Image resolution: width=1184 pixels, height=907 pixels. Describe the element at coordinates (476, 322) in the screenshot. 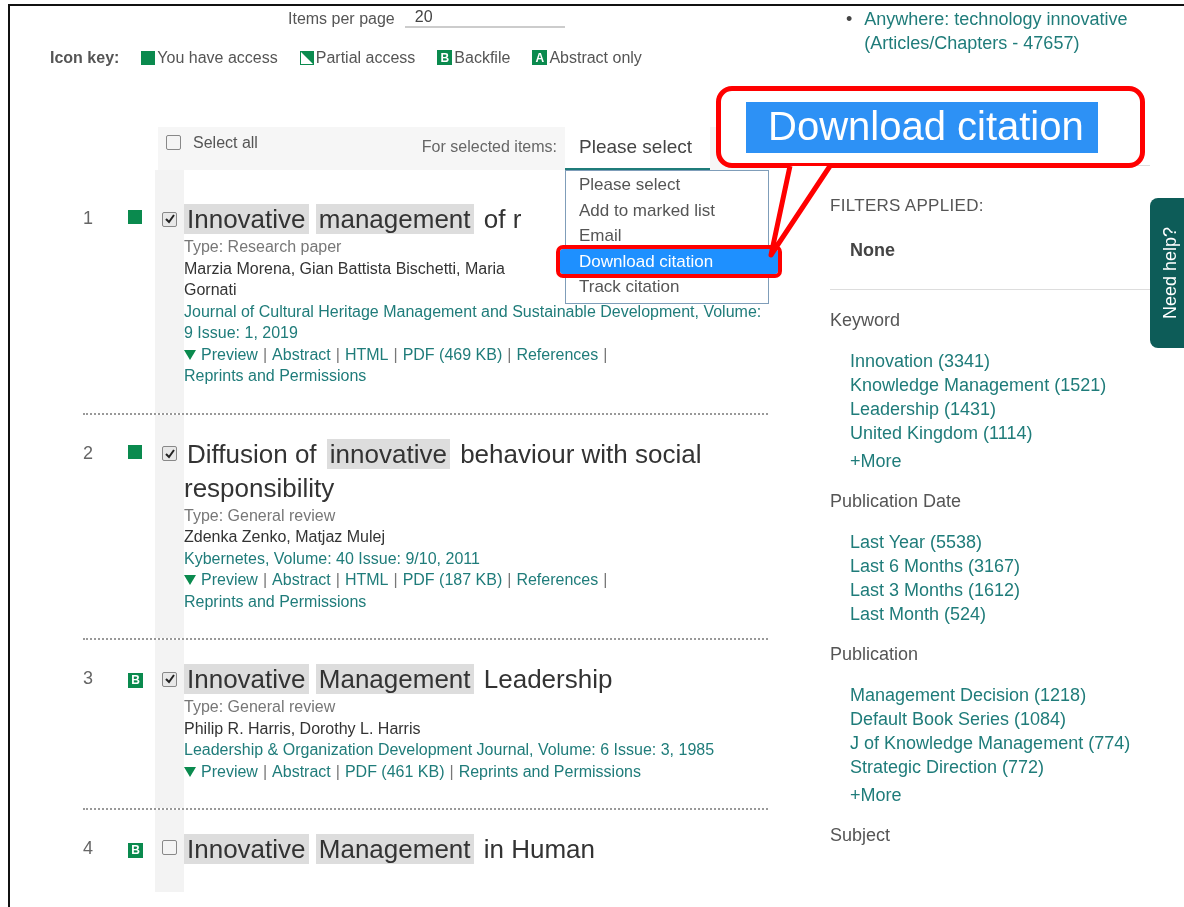

I see `result-source: Journal of Cultural Heritage Management and Sustainable Development, Volume: 9 Issue: 1, 2019` at that location.